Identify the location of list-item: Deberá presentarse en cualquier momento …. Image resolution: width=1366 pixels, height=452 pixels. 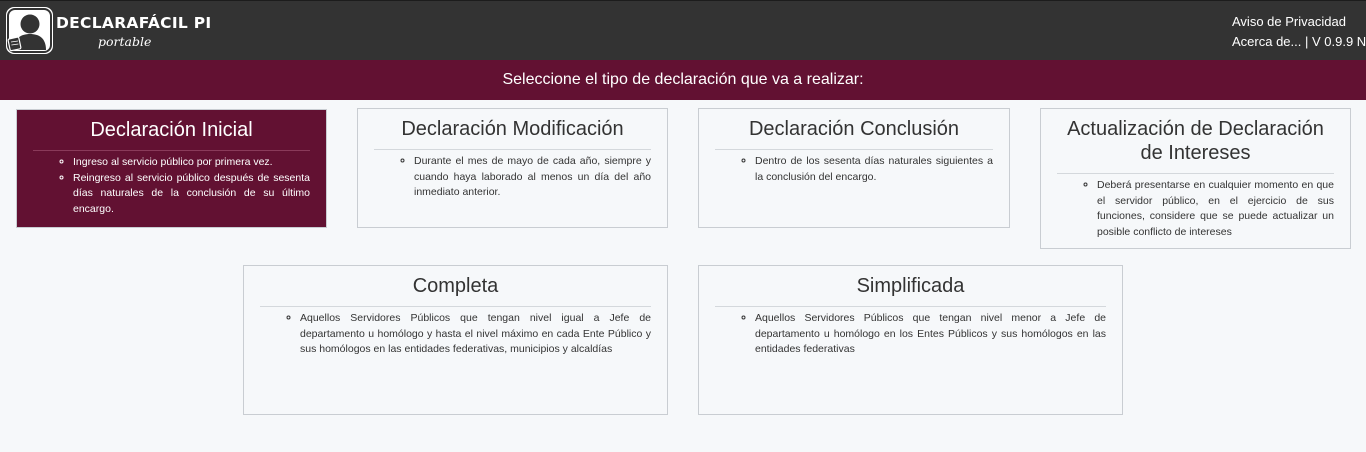
(1215, 209).